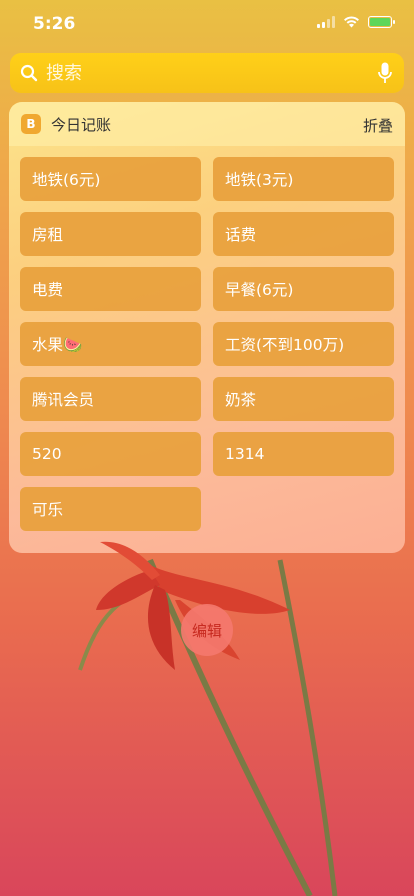  Describe the element at coordinates (303, 399) in the screenshot. I see `expense-button: 奶茶` at that location.